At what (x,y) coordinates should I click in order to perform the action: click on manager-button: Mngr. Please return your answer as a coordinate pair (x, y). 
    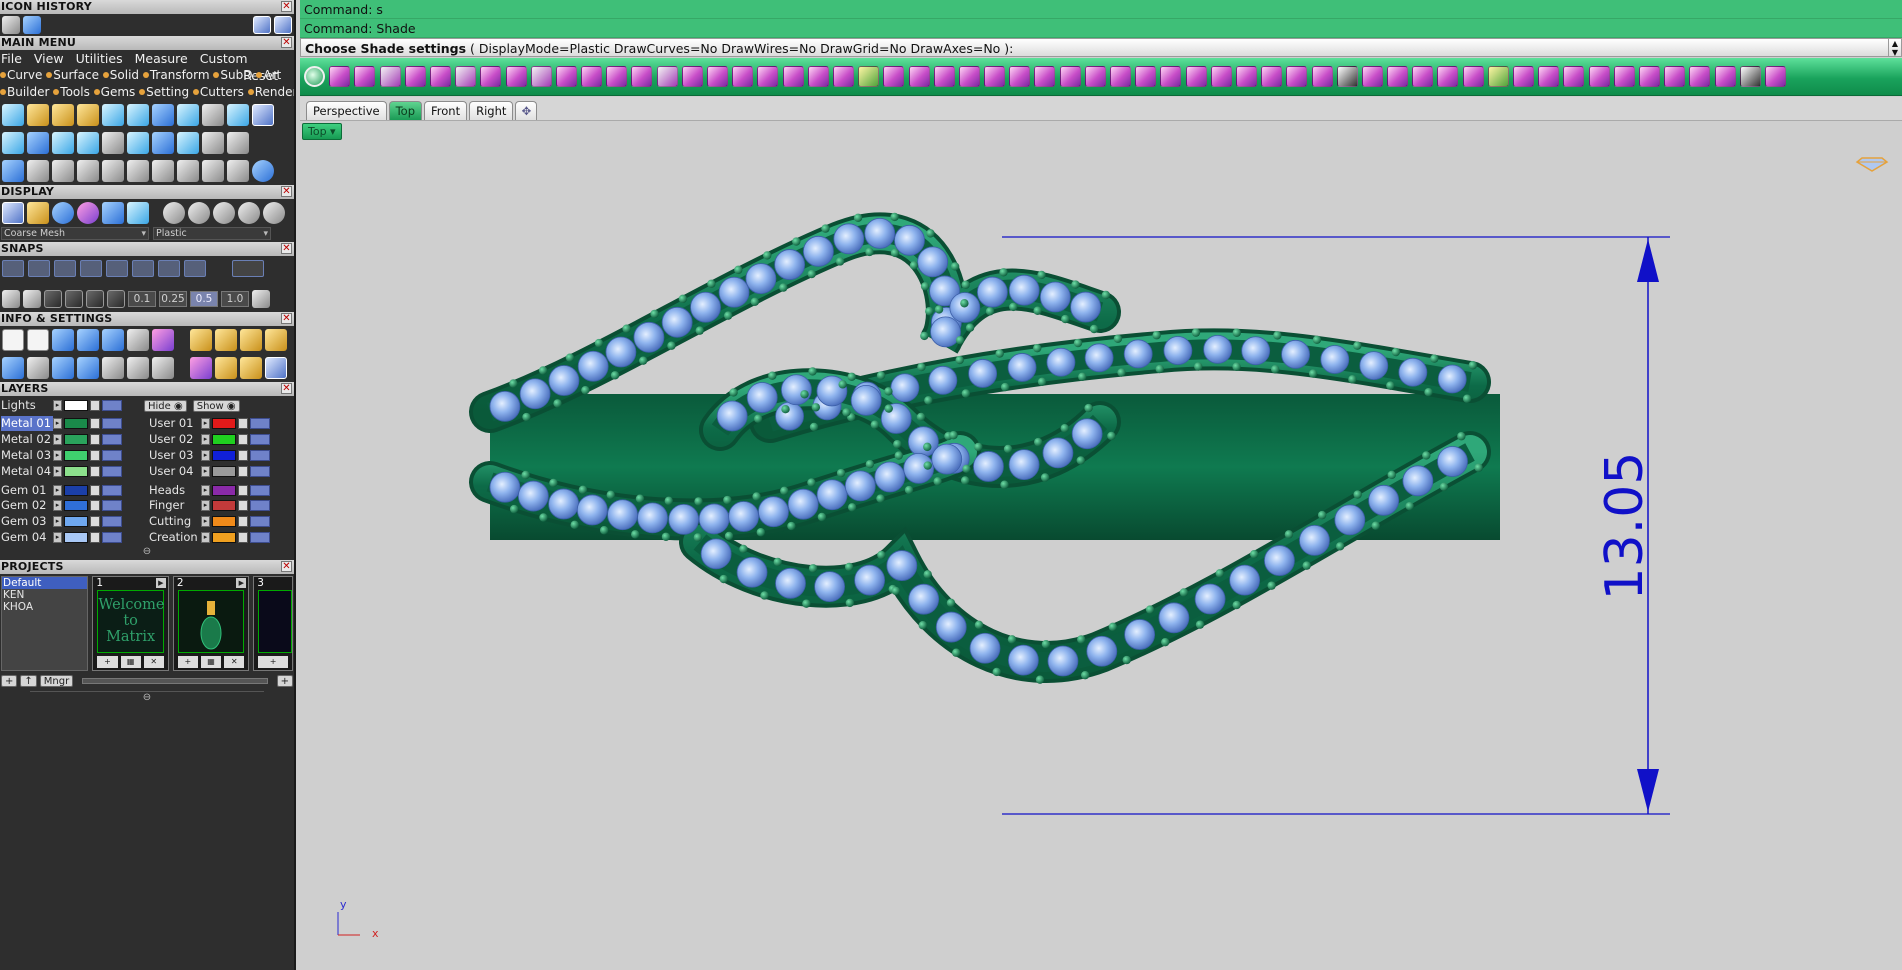
    Looking at the image, I should click on (56, 681).